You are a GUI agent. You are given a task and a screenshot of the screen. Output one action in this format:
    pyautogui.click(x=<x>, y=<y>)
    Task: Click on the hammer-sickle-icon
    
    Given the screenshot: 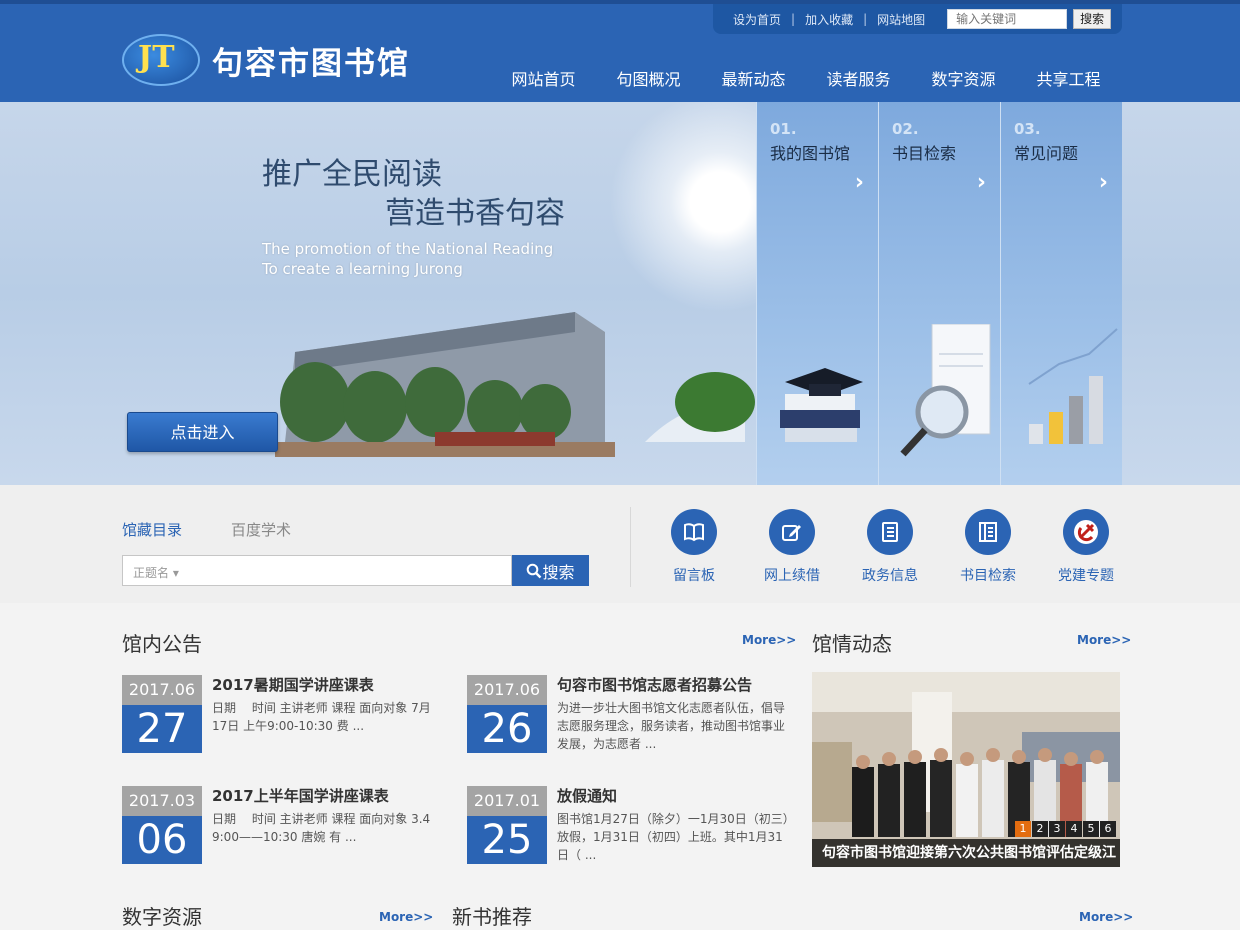 What is the action you would take?
    pyautogui.click(x=1086, y=532)
    